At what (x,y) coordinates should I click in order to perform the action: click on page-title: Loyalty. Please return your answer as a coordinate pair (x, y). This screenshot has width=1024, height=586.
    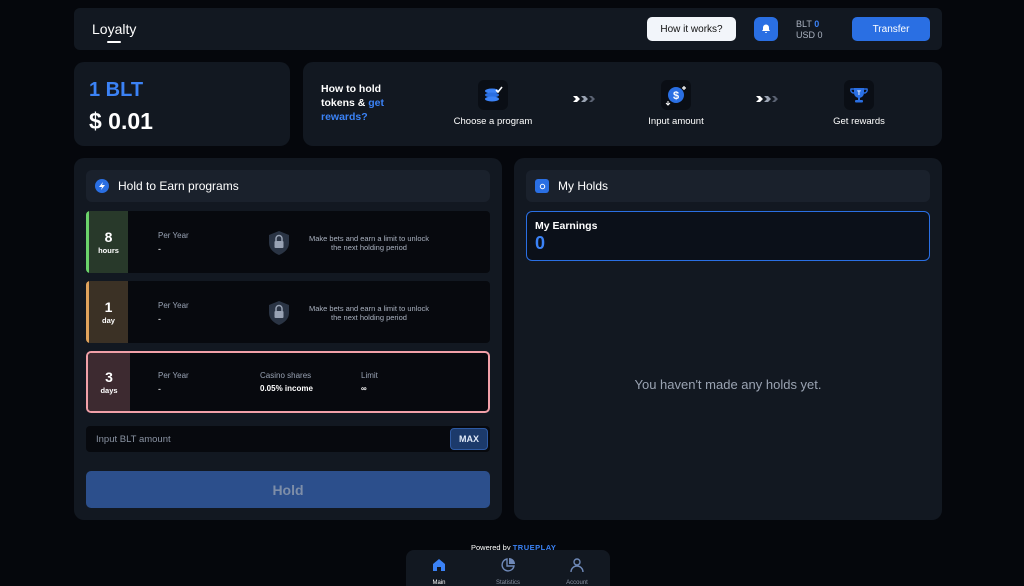
    Looking at the image, I should click on (114, 29).